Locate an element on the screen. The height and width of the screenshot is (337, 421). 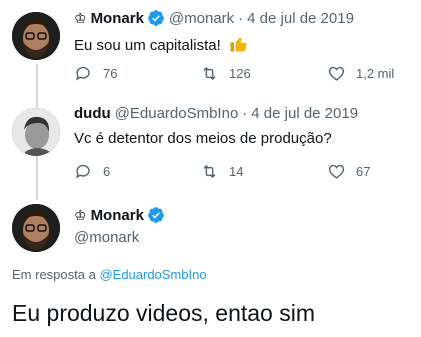
tweet-header: ♔ Monark @monark · 4 de jul de 2019 is located at coordinates (214, 18).